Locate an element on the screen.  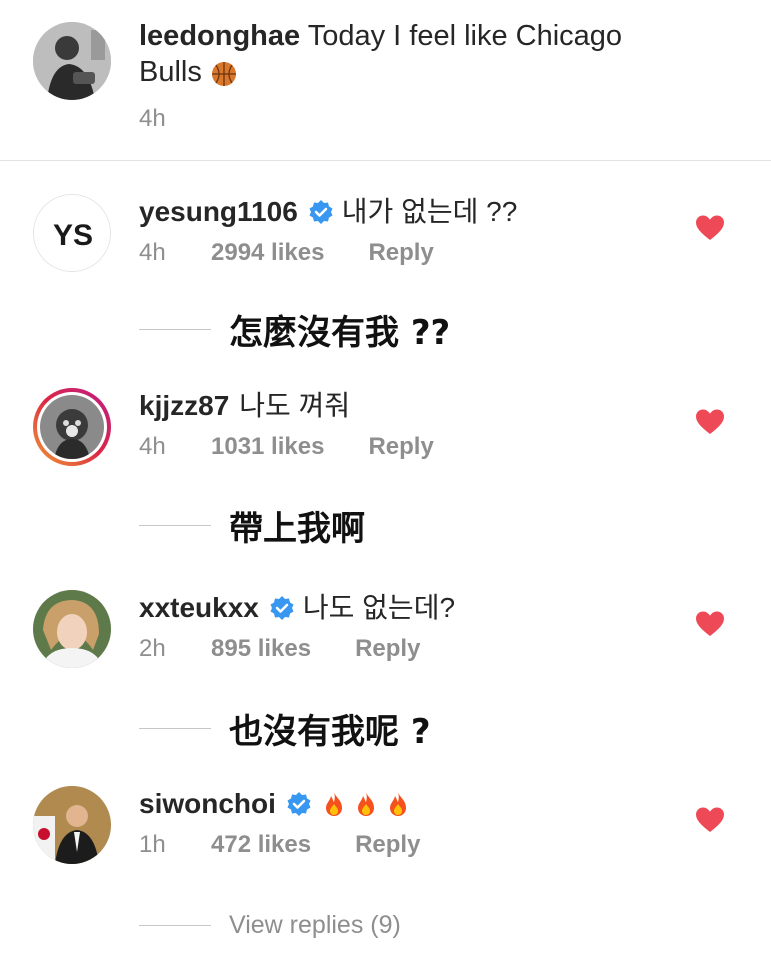
translation-line: 也沒有我呢 ? is located at coordinates (285, 729).